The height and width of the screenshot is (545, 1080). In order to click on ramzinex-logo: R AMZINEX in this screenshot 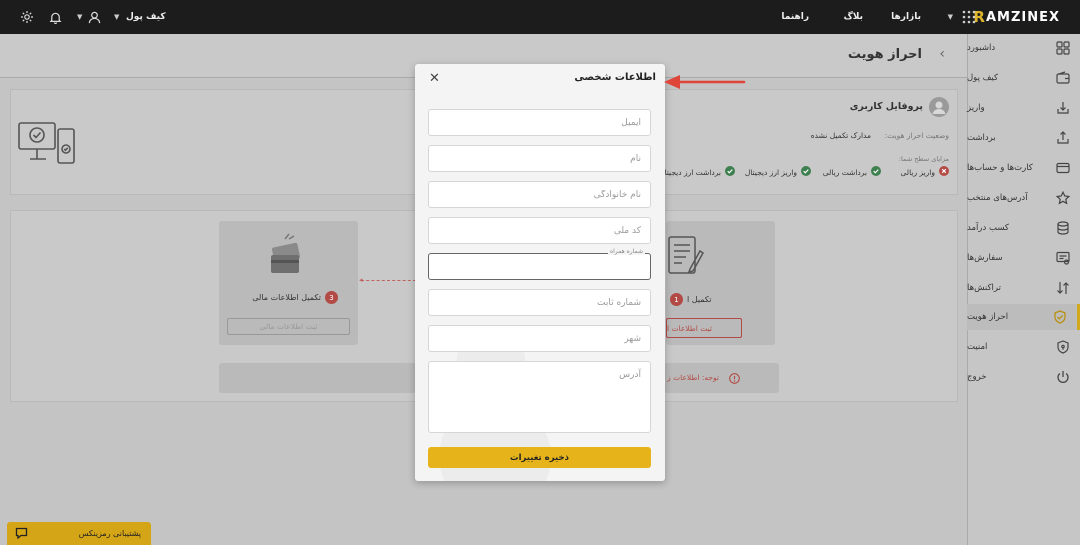, I will do `click(1016, 17)`.